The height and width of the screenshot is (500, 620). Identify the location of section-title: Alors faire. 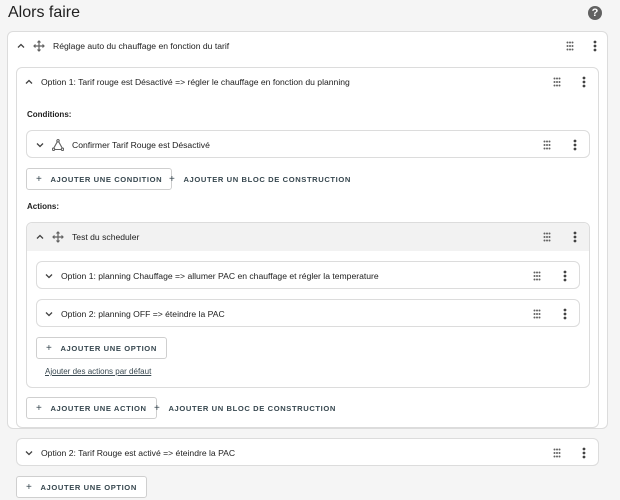
(44, 12).